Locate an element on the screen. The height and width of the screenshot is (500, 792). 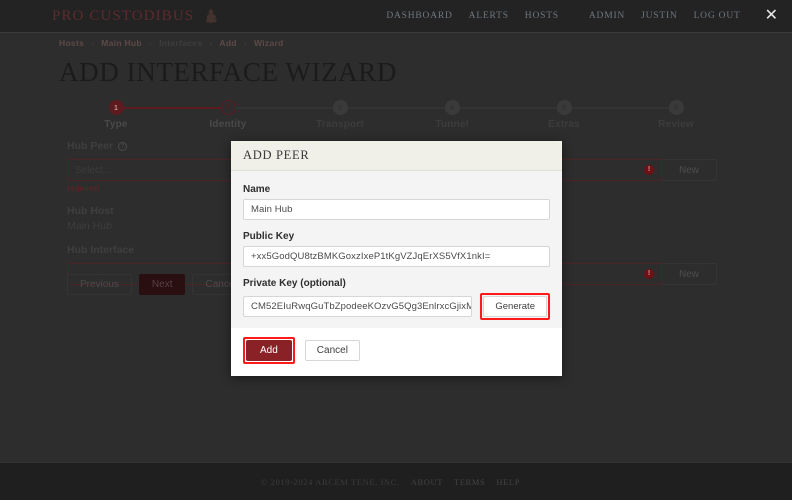
wizard-step-transport: 3 Transport is located at coordinates (340, 115).